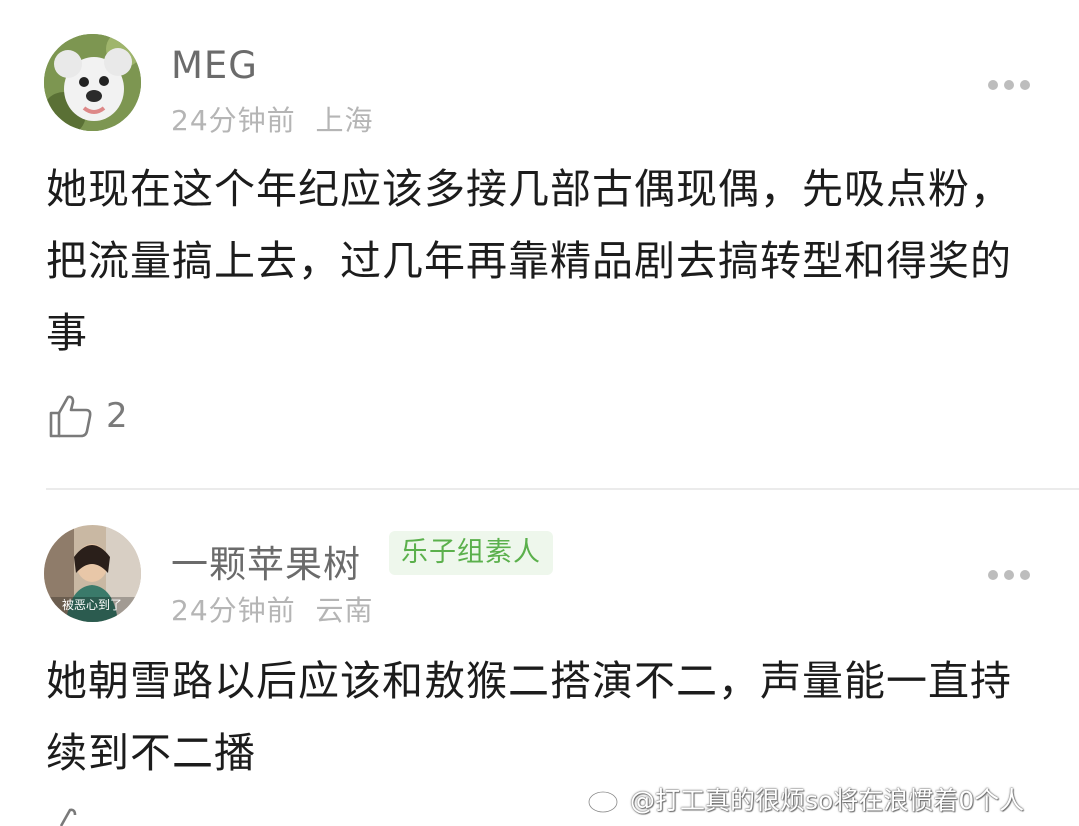 Image resolution: width=1079 pixels, height=826 pixels. What do you see at coordinates (233, 610) in the screenshot?
I see `comment-time: 24分钟前` at bounding box center [233, 610].